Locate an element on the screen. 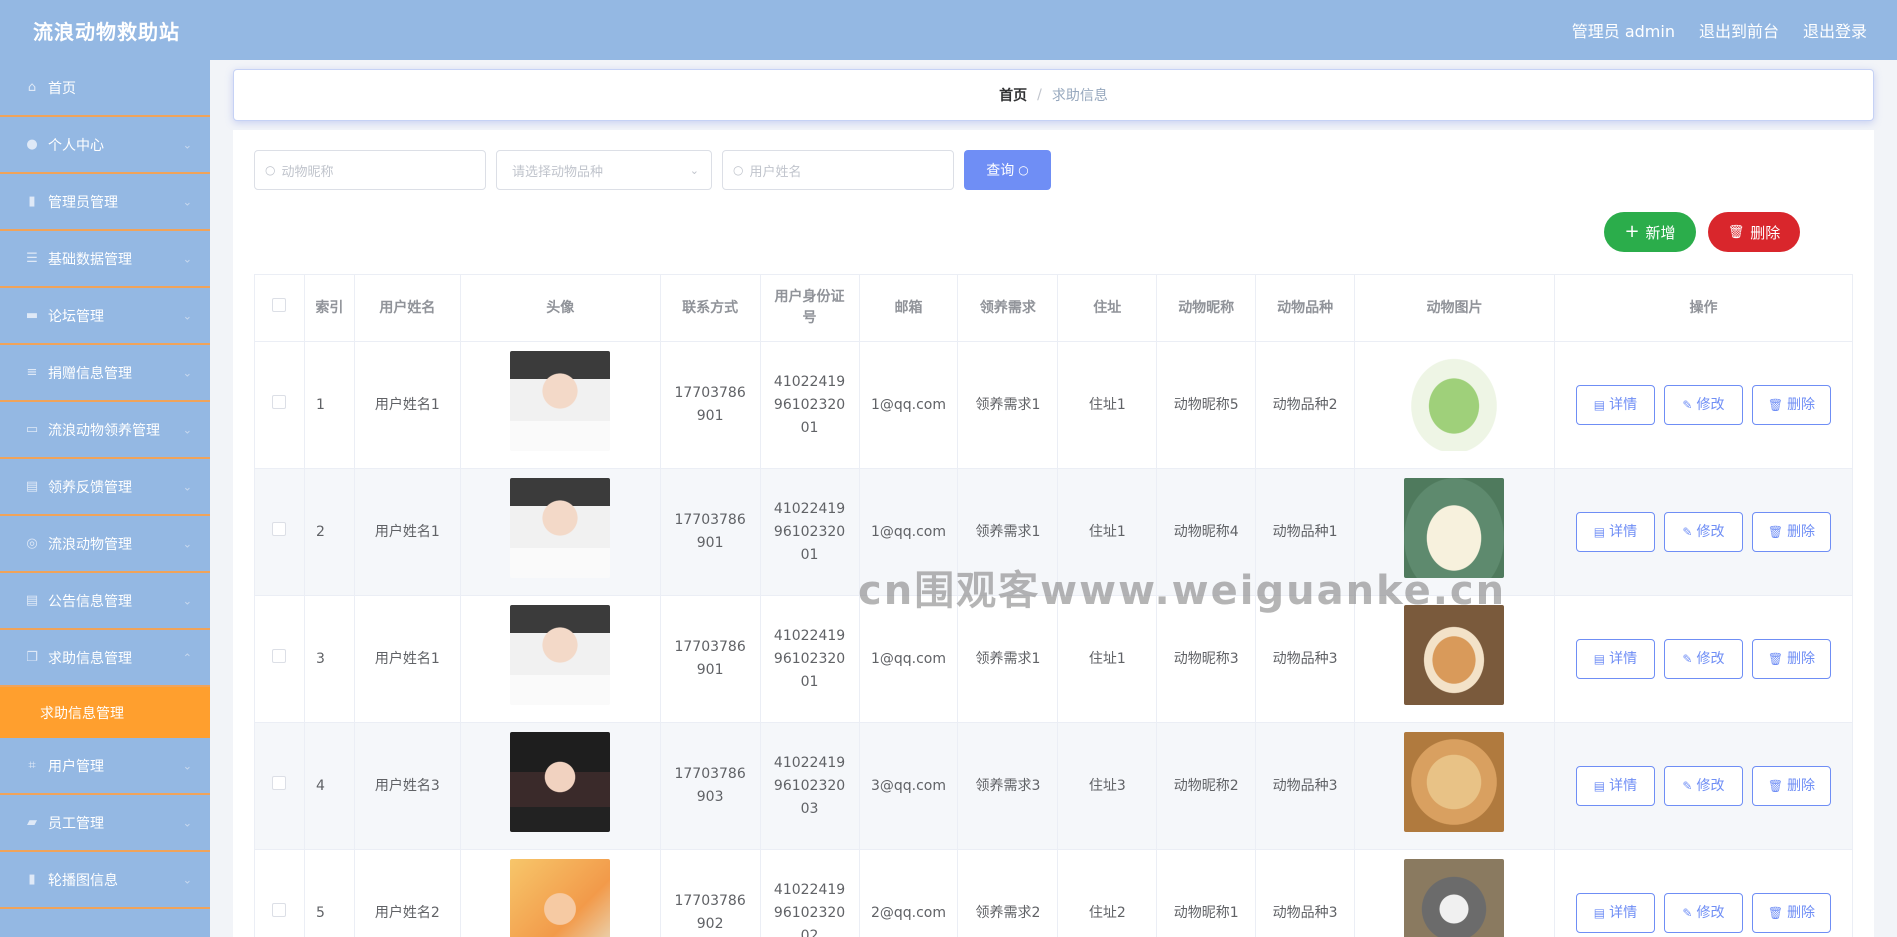  sidebar-item-2: ▮ 管理员管理 ⌄ is located at coordinates (105, 202).